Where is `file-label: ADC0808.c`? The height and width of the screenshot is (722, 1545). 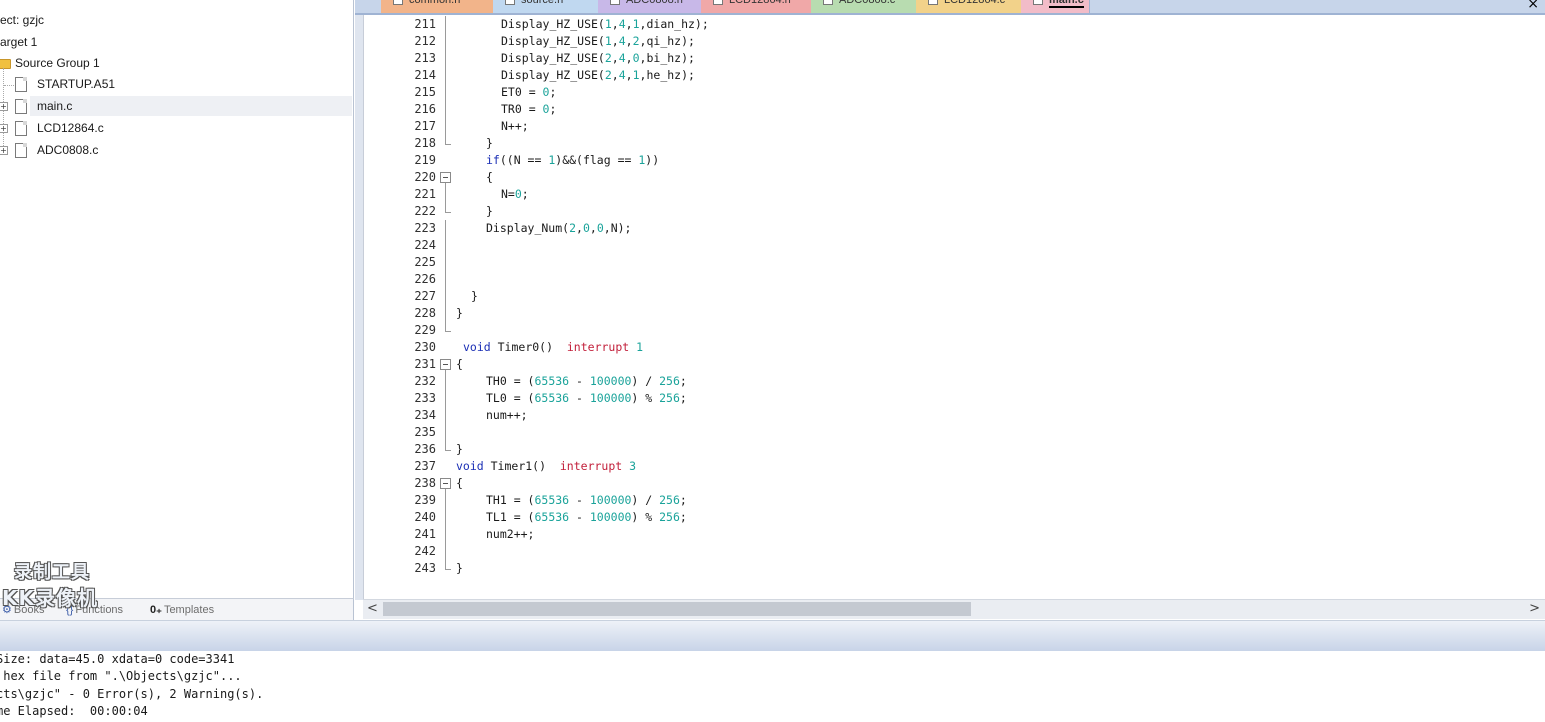
file-label: ADC0808.c is located at coordinates (68, 150).